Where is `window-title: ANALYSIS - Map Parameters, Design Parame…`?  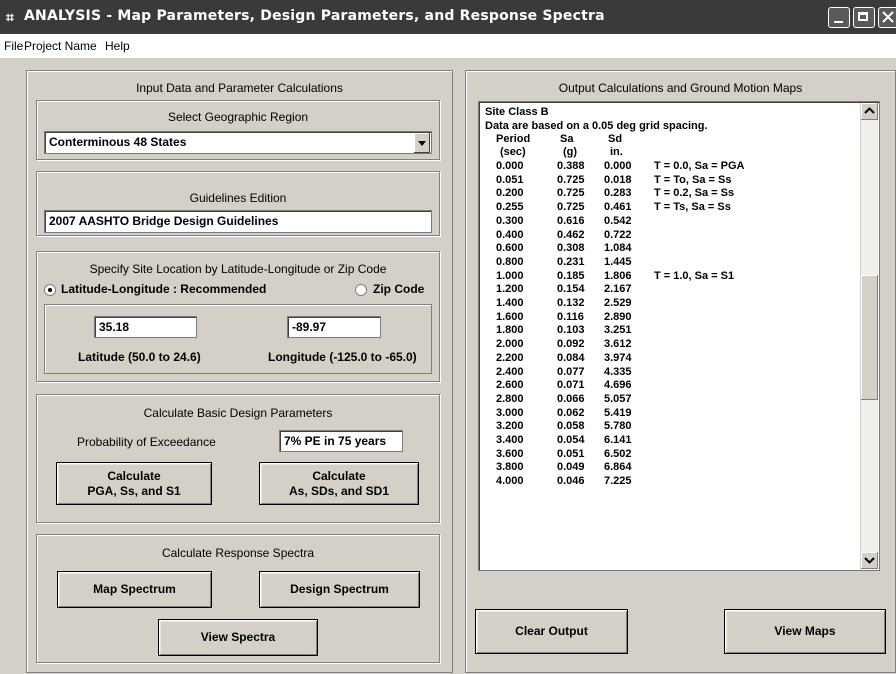
window-title: ANALYSIS - Map Parameters, Design Parame… is located at coordinates (314, 16).